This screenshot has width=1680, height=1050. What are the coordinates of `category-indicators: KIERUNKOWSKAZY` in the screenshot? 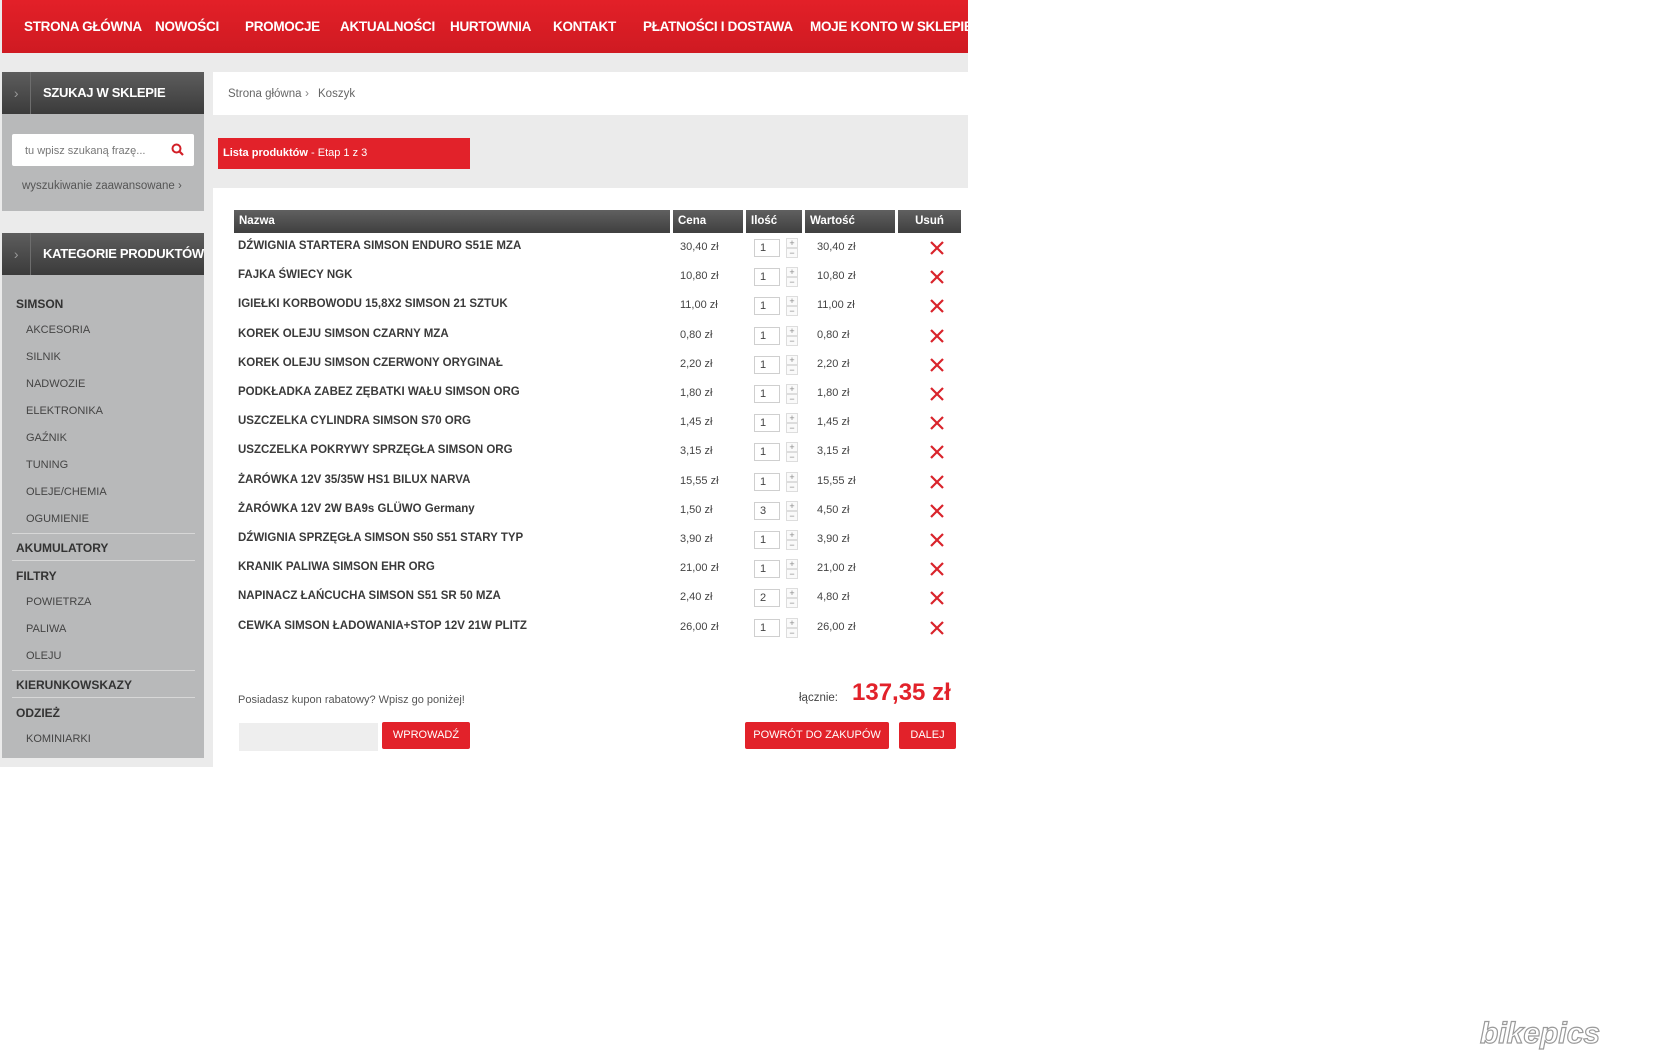 It's located at (74, 685).